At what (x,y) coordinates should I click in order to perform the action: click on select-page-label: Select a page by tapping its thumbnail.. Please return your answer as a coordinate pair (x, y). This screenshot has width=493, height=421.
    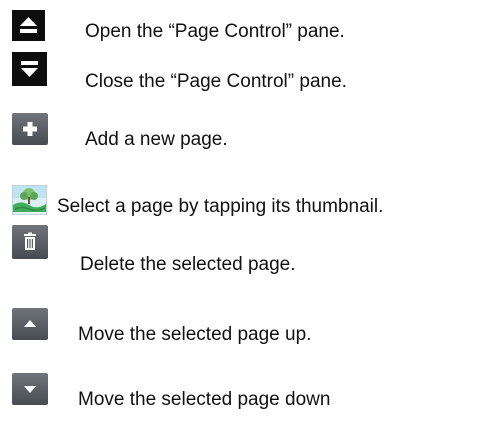
    Looking at the image, I should click on (220, 206).